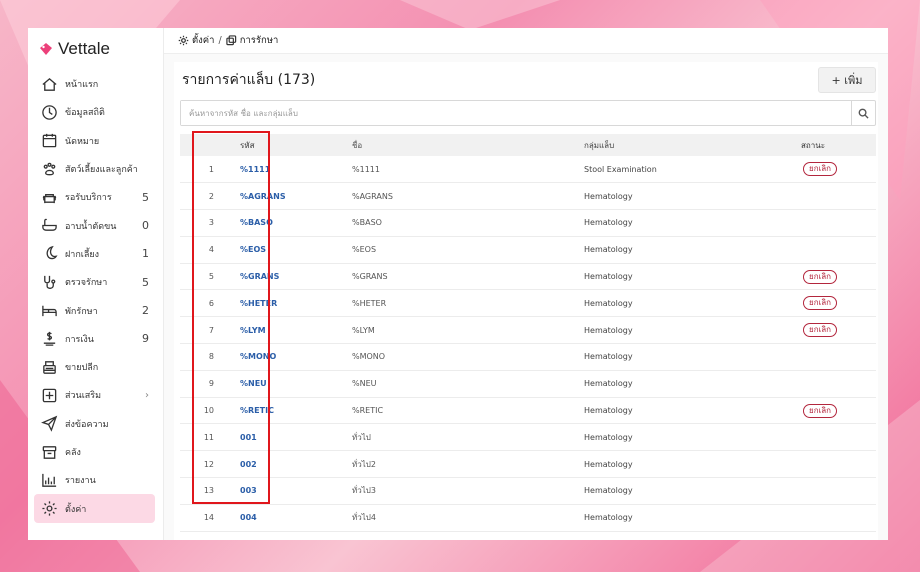 The width and height of the screenshot is (920, 572). What do you see at coordinates (95, 84) in the screenshot?
I see `sidebar-item: หน้าแรก` at bounding box center [95, 84].